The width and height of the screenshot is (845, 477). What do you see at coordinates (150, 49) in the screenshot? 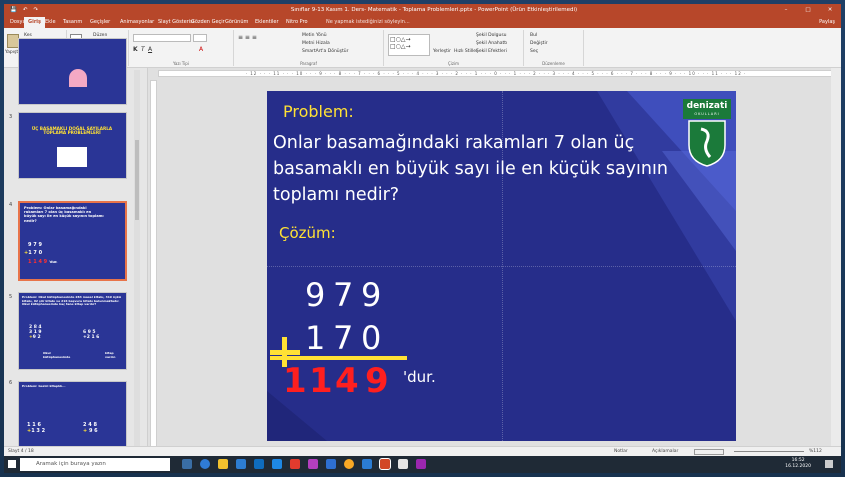
I see `underline-icon: A` at bounding box center [150, 49].